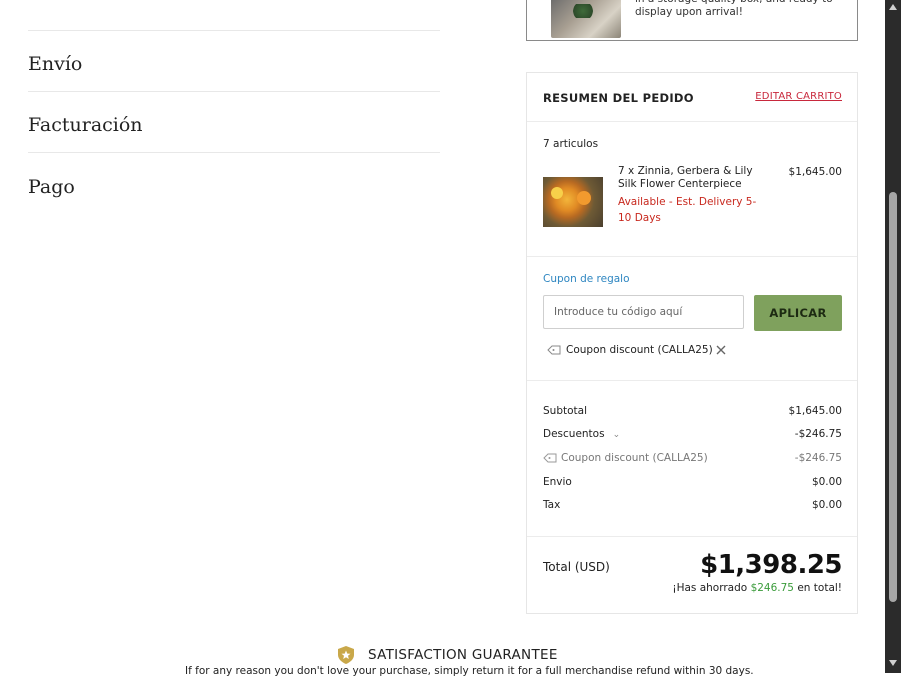  Describe the element at coordinates (798, 96) in the screenshot. I see `edit-cart-link: EDITAR CARRITO` at that location.